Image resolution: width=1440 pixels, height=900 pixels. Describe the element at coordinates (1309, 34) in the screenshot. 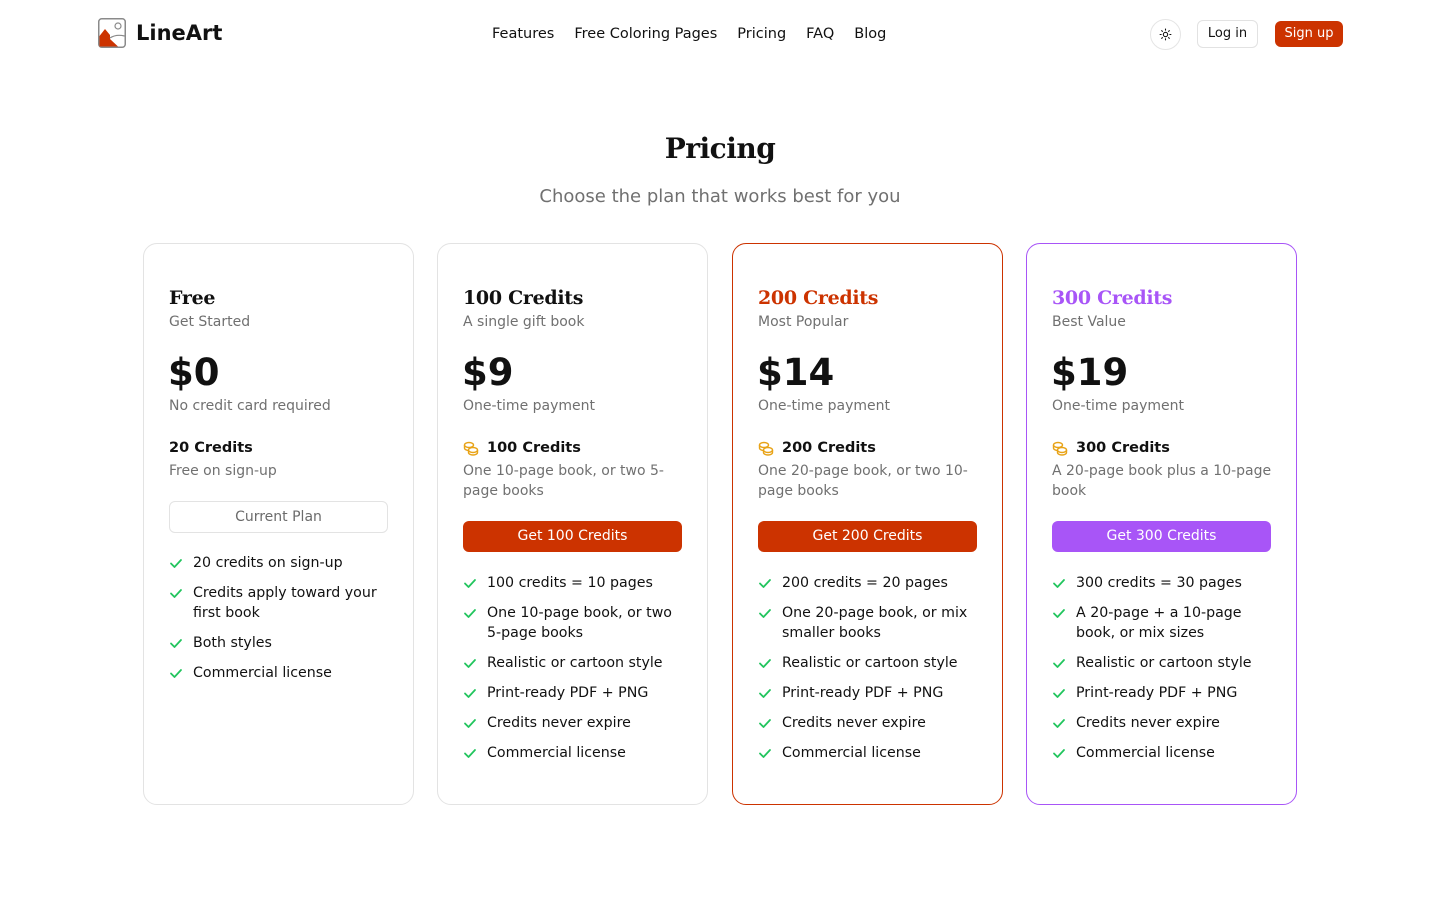

I see `signup-button: Sign up` at that location.